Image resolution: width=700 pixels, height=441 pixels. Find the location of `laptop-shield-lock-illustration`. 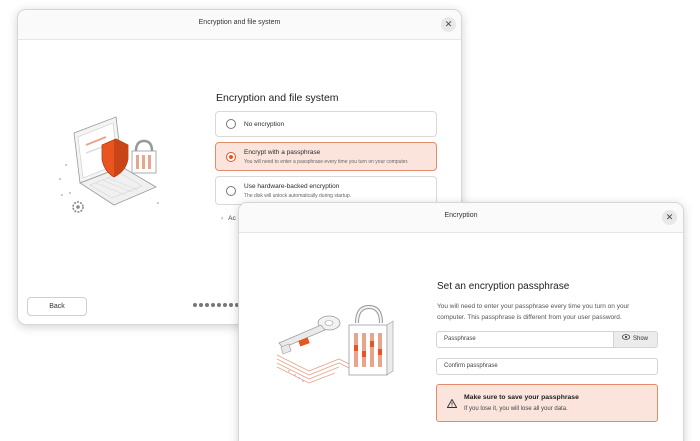

laptop-shield-lock-illustration is located at coordinates (109, 164).